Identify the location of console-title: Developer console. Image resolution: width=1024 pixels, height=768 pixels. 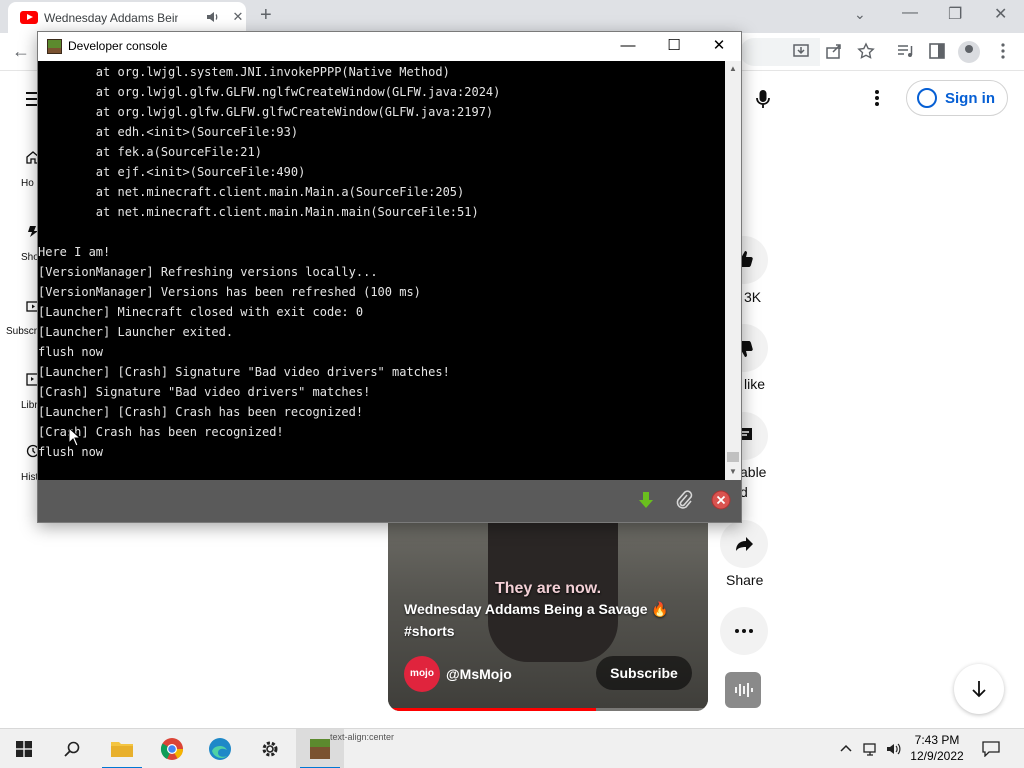
(118, 46).